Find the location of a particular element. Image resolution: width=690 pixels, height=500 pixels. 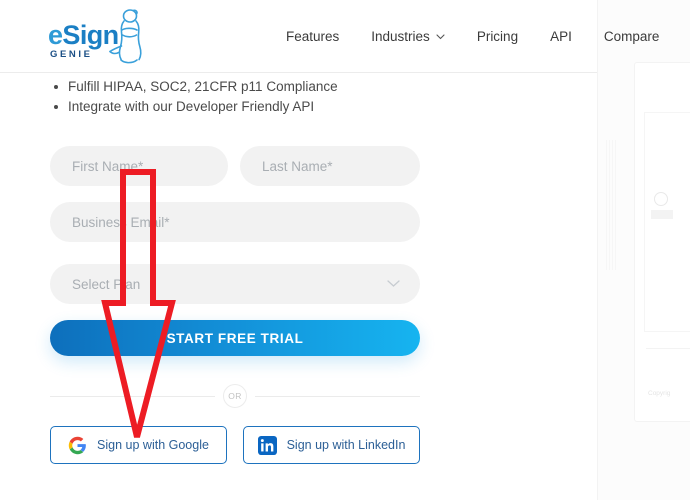

signup-with-google-button: Sign up with Google is located at coordinates (138, 445).